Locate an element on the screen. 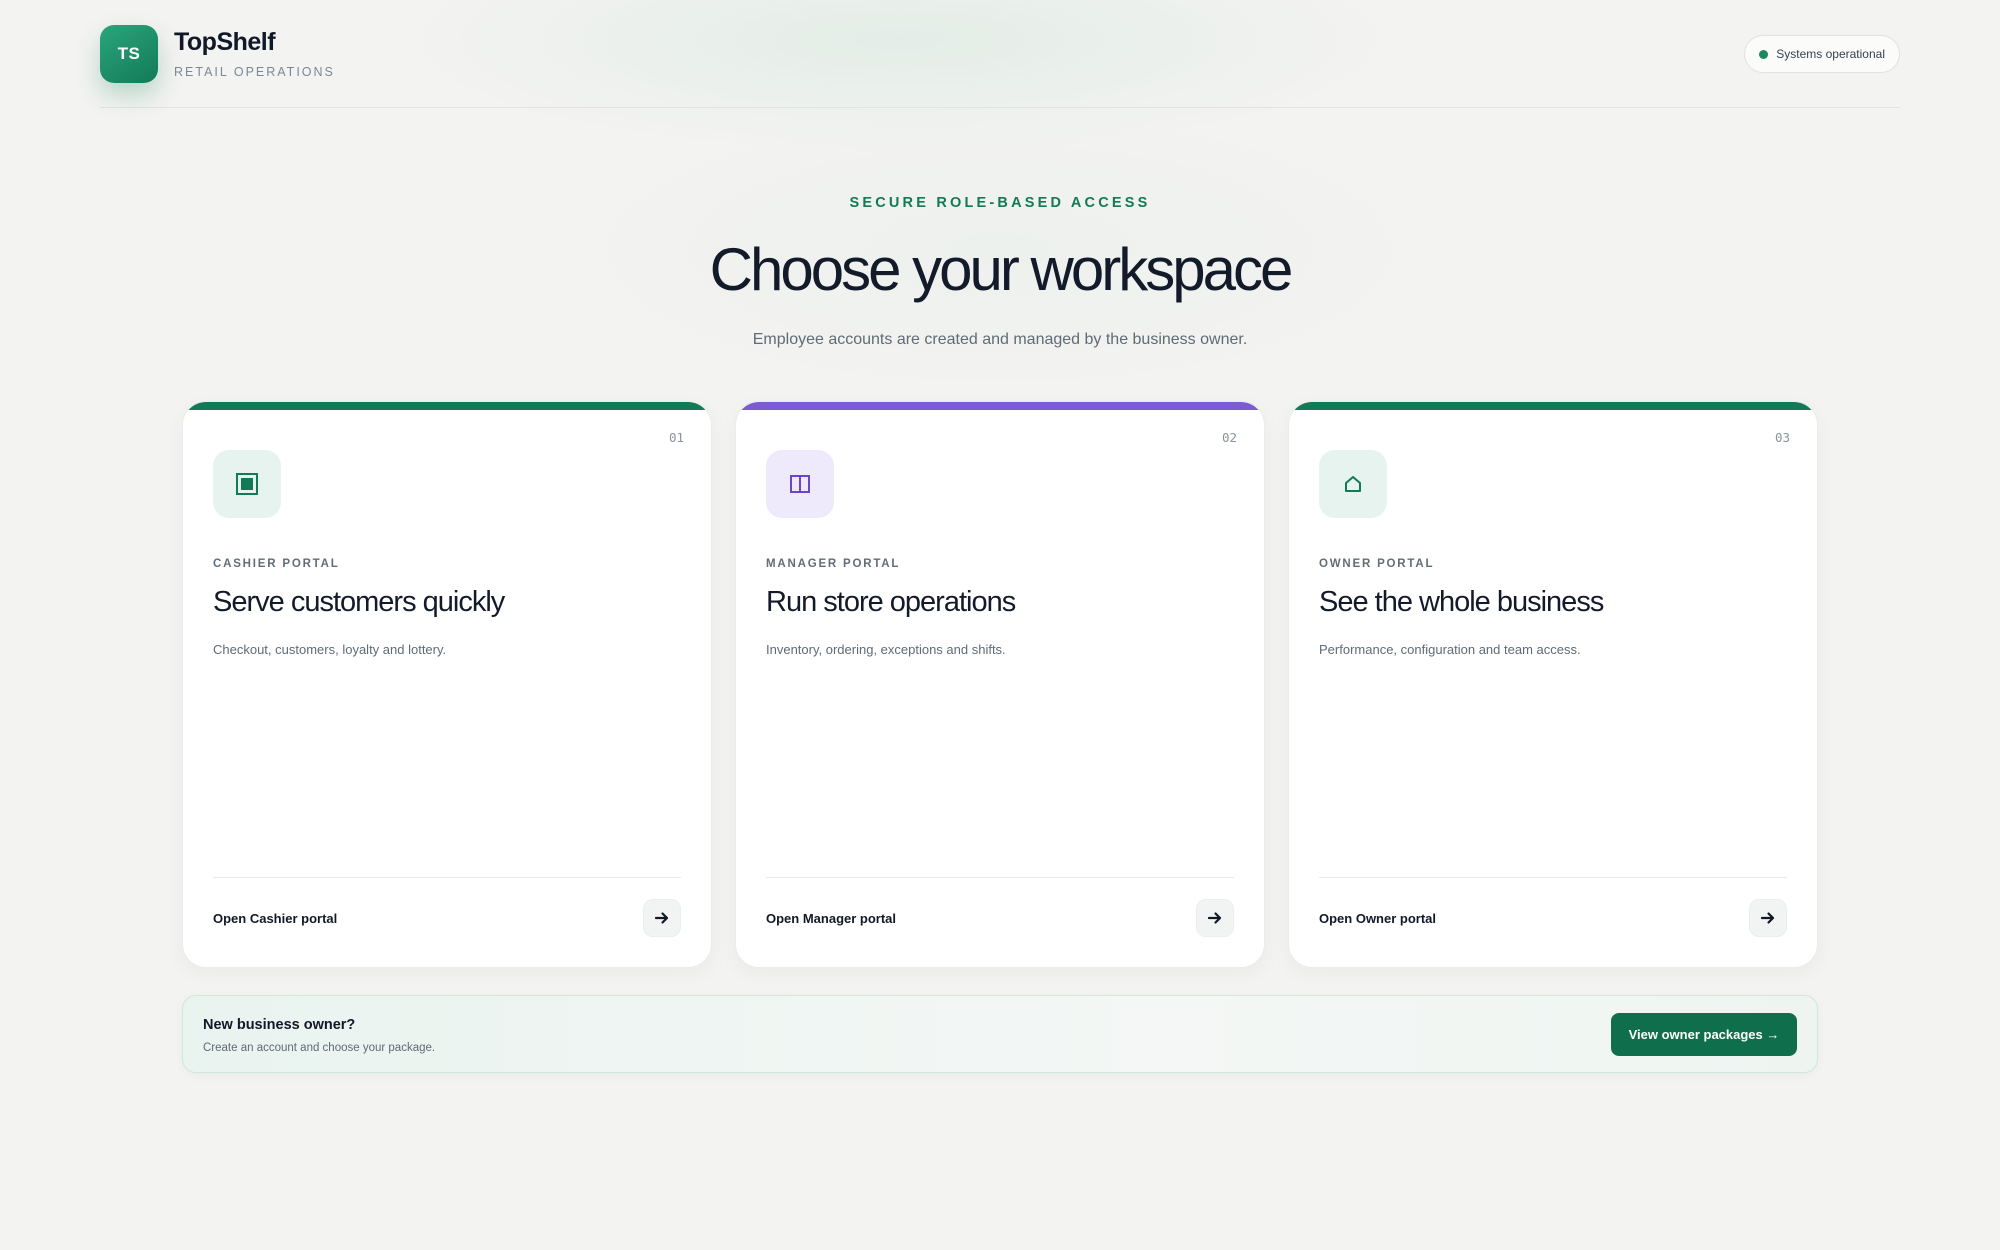 This screenshot has width=2000, height=1250. card-role-label: MANAGER PORTAL is located at coordinates (833, 564).